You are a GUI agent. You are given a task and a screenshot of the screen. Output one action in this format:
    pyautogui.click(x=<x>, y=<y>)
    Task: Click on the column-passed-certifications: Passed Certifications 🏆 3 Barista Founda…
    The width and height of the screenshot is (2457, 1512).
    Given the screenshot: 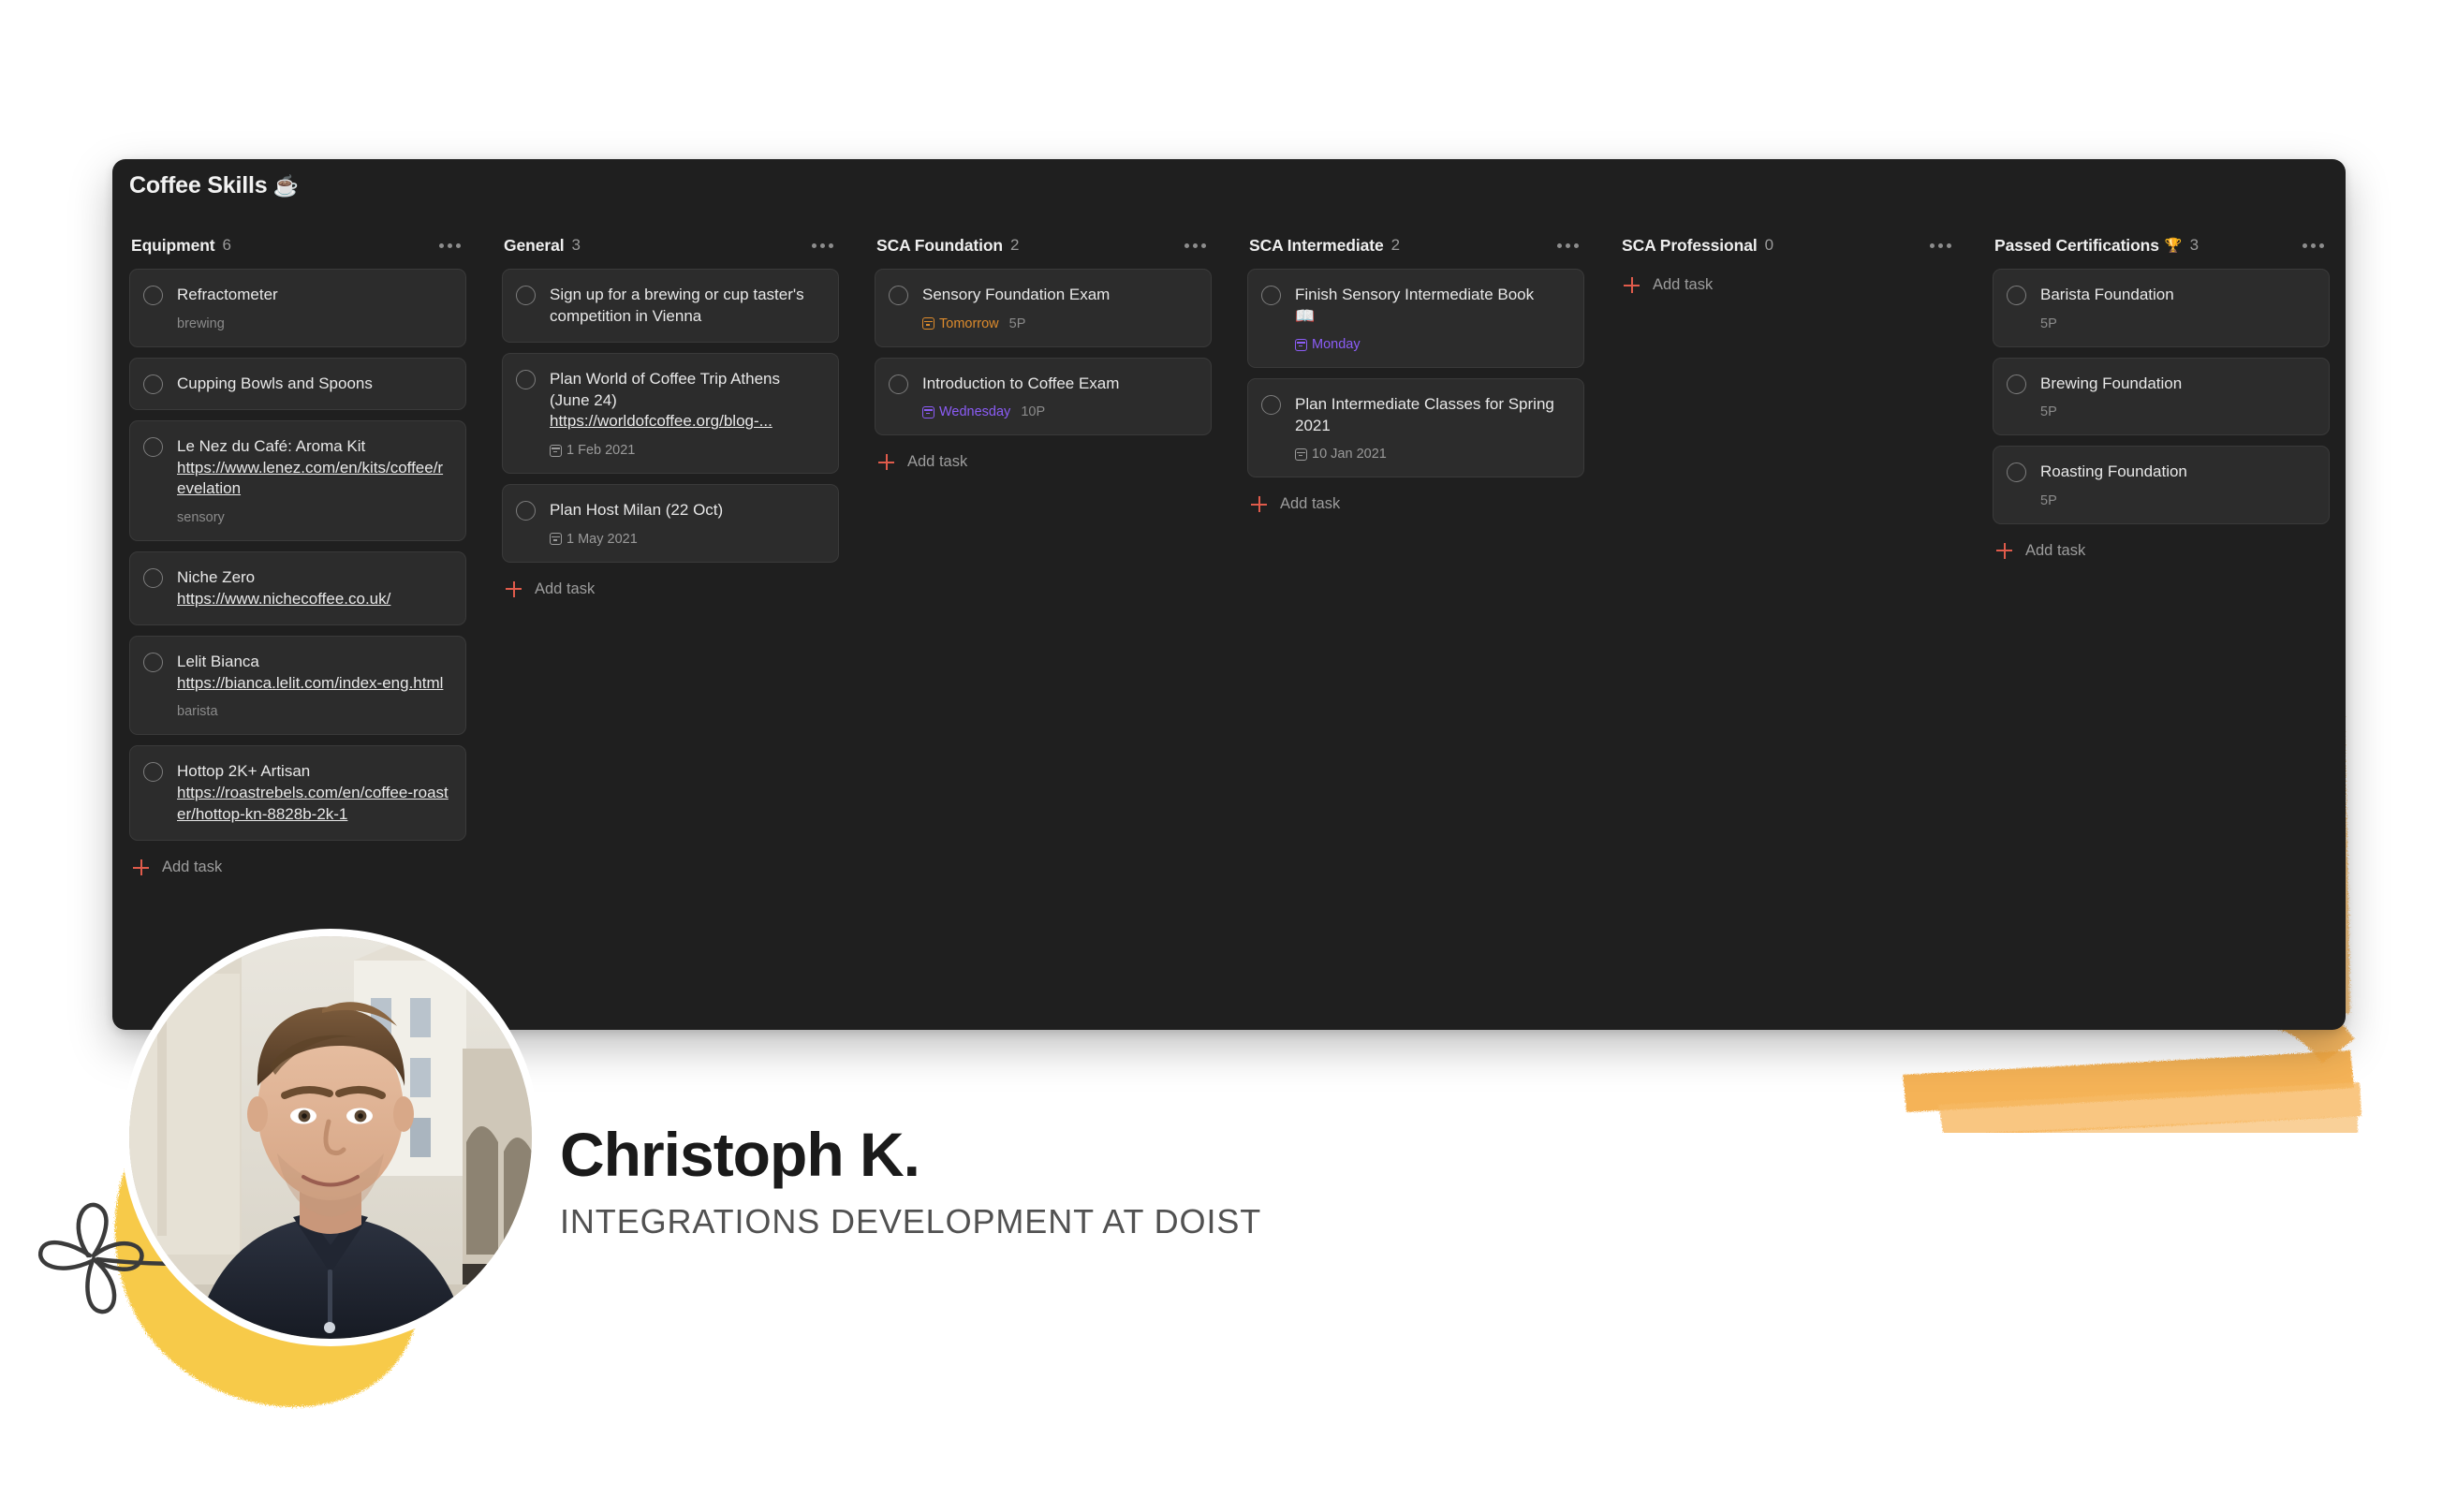 What is the action you would take?
    pyautogui.click(x=2169, y=630)
    